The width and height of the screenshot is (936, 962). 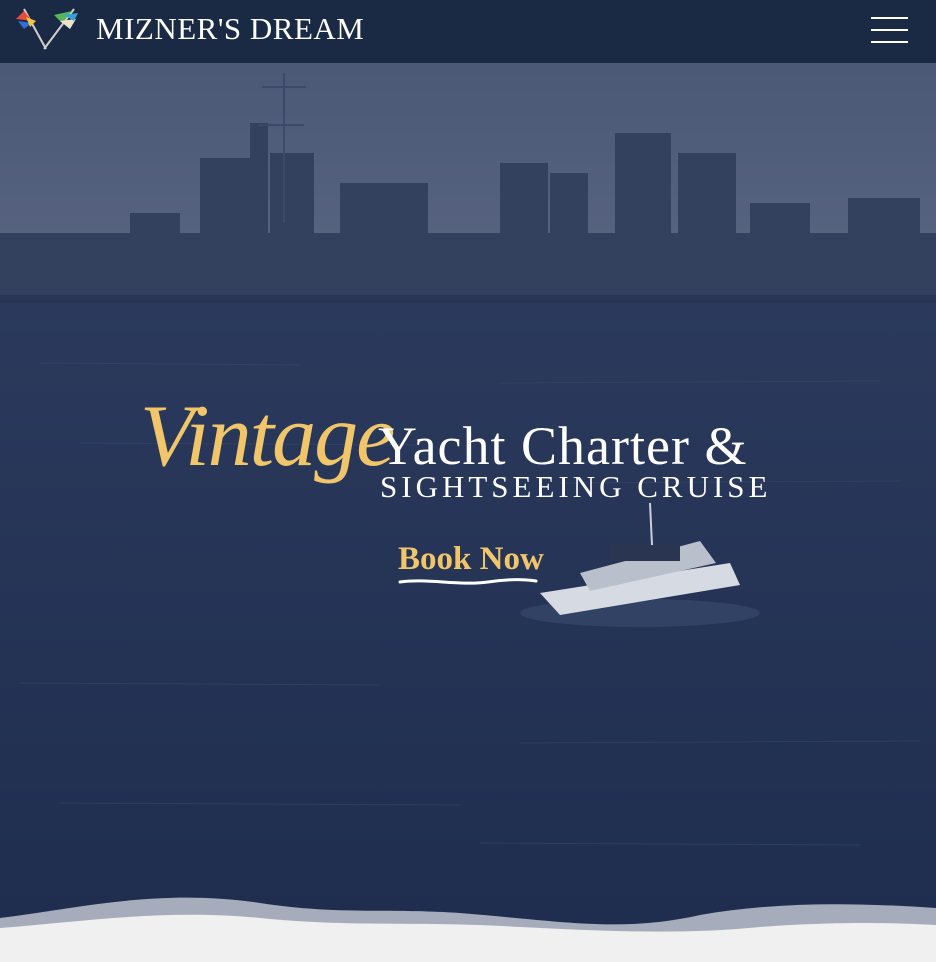 I want to click on site-header: MIZNER'S DREAM, so click(x=468, y=31).